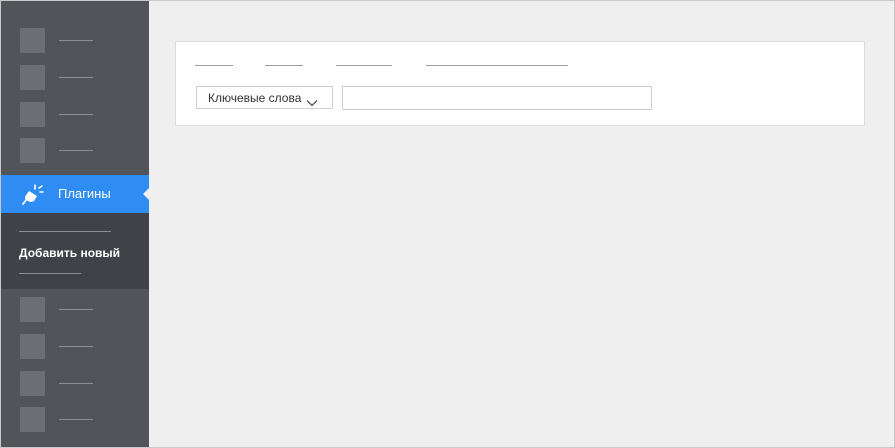 The height and width of the screenshot is (448, 895). Describe the element at coordinates (84, 193) in the screenshot. I see `sidebar-item-label: Плагины` at that location.